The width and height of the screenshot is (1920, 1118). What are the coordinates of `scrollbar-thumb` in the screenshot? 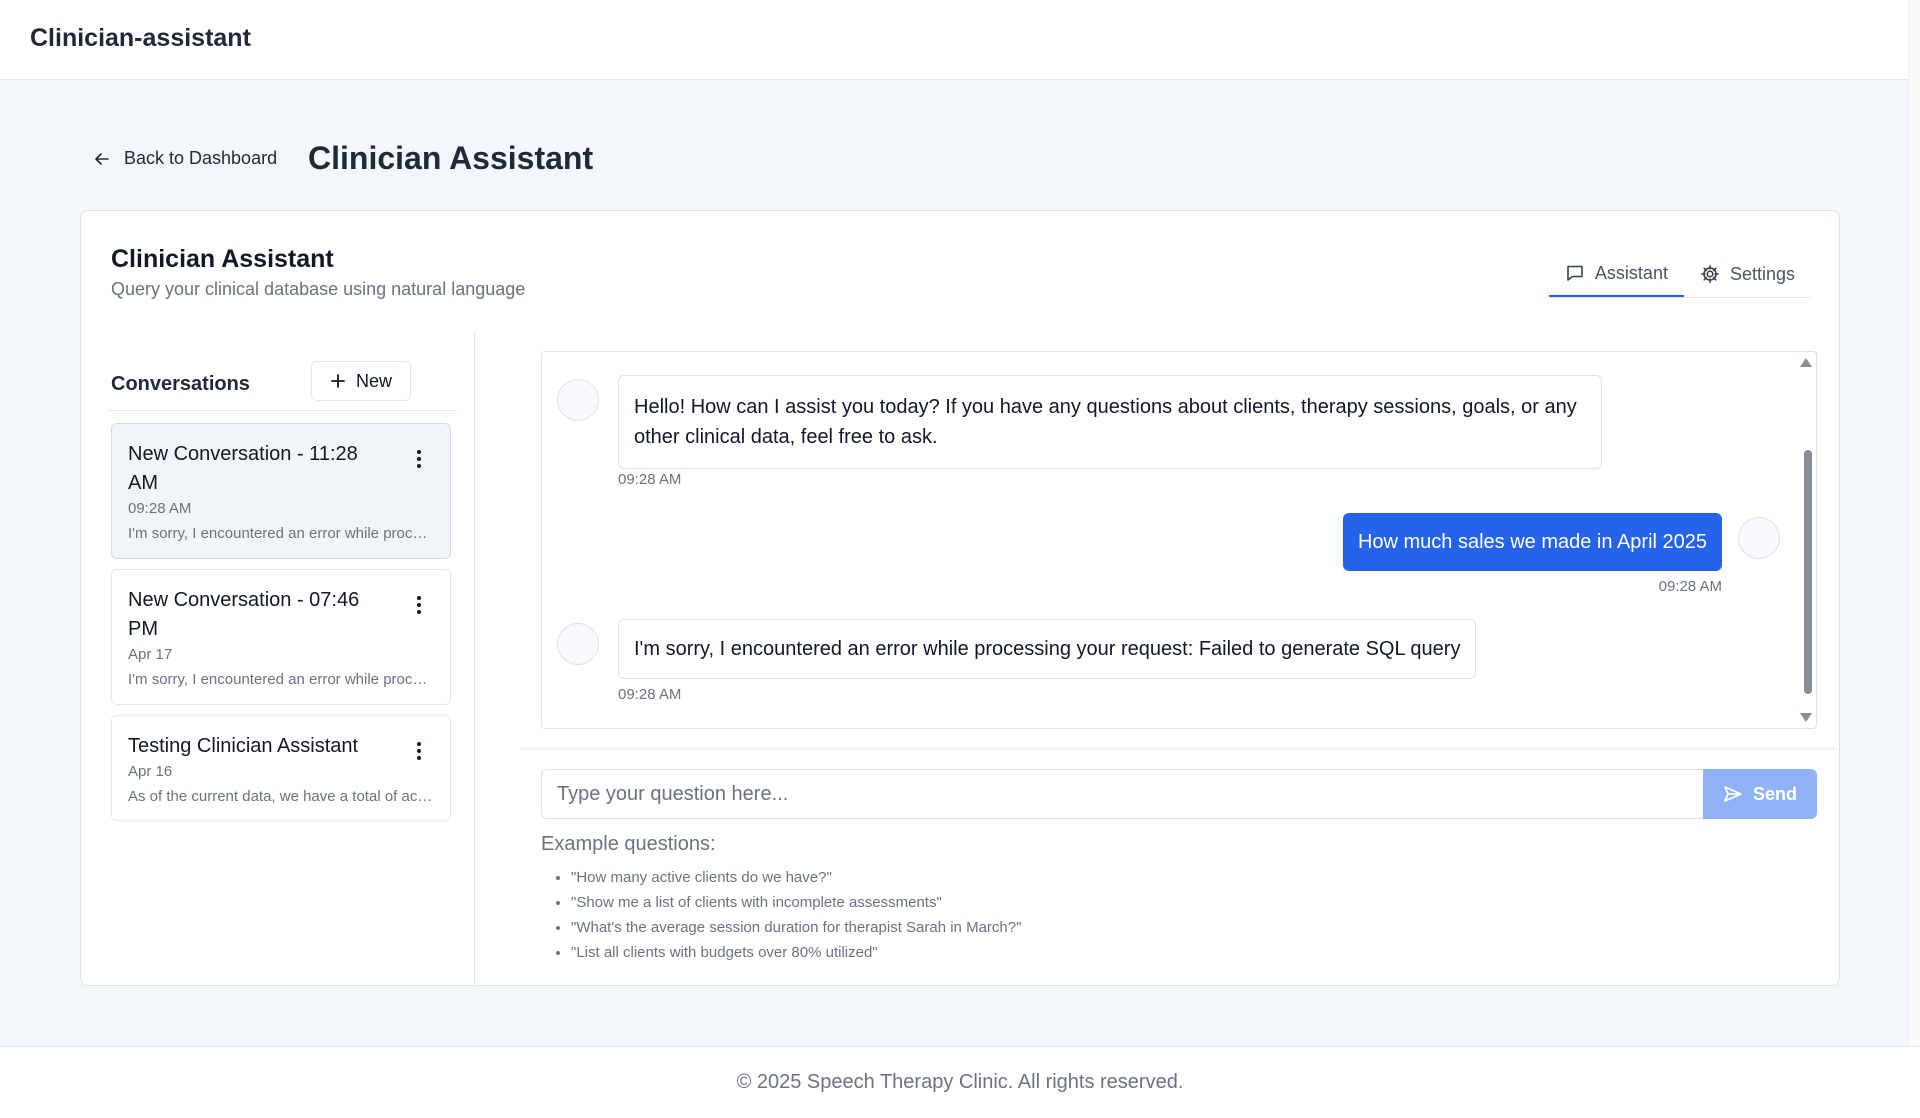 It's located at (1808, 572).